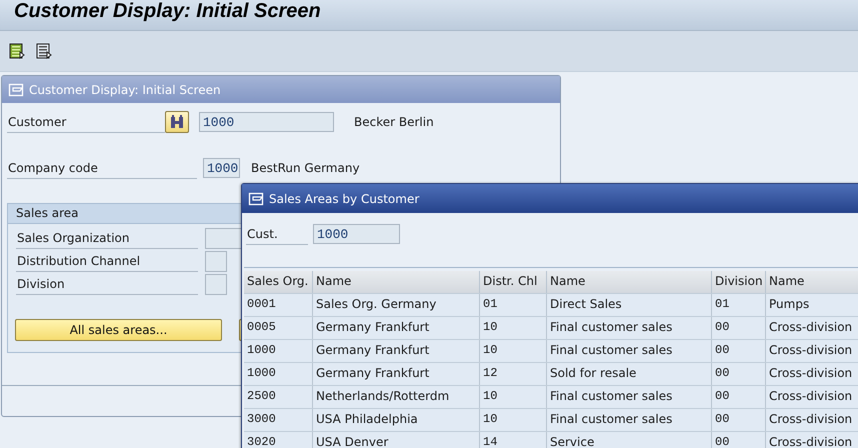 This screenshot has height=448, width=858. I want to click on company-name: BestRun Germany, so click(305, 168).